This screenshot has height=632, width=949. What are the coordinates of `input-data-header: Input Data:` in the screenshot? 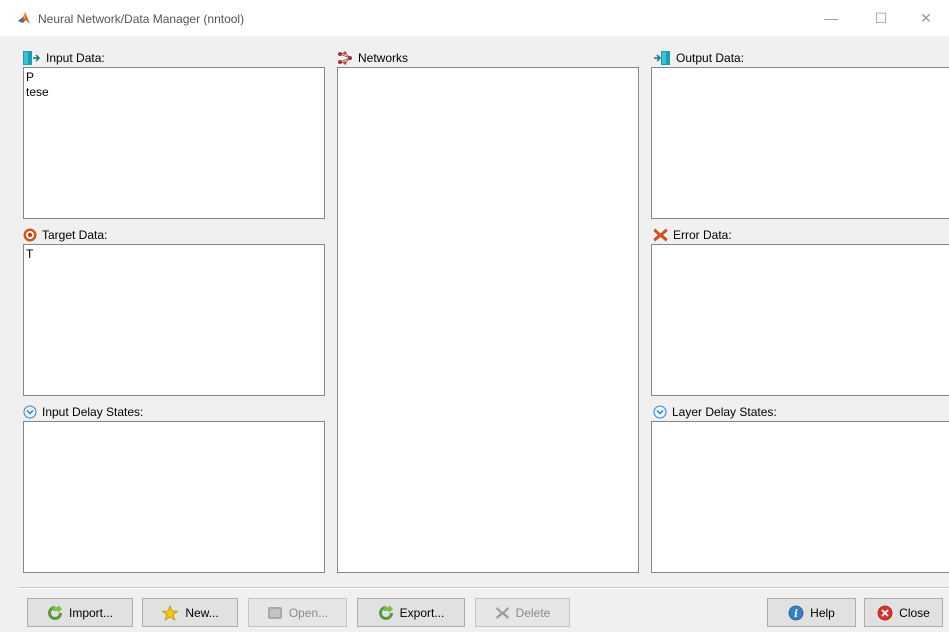 It's located at (64, 58).